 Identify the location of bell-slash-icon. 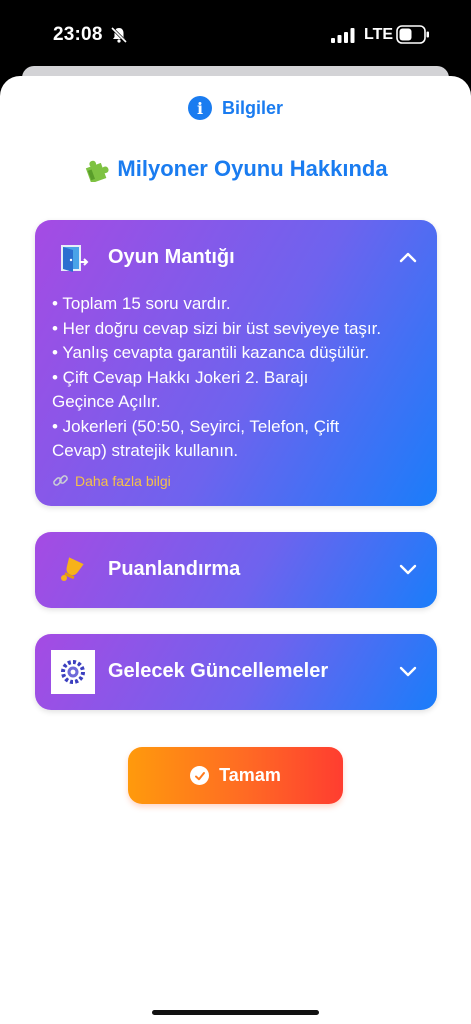
(119, 35).